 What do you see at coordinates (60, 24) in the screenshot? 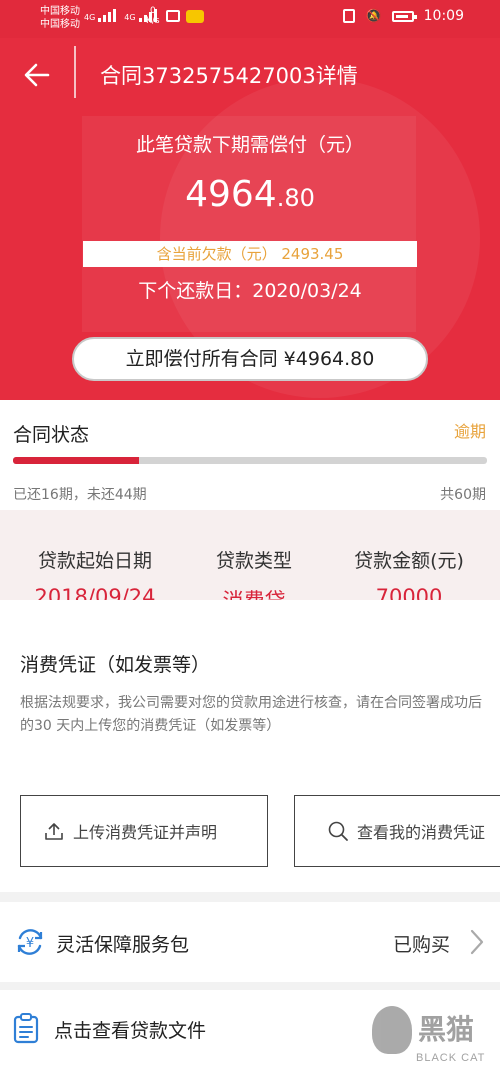
I see `carrier-2: 中国移动` at bounding box center [60, 24].